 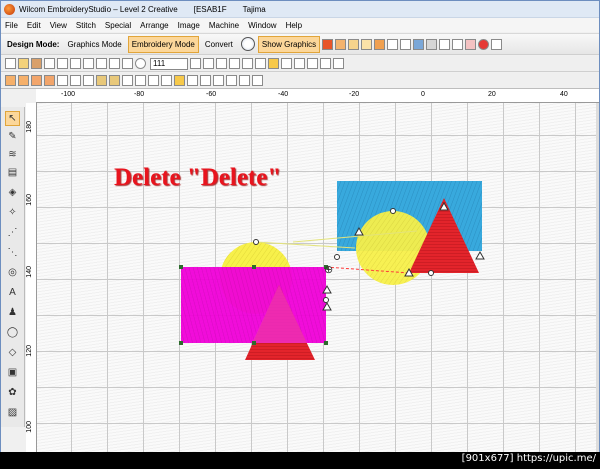 I want to click on outline-icon: ◈, so click(x=12, y=192).